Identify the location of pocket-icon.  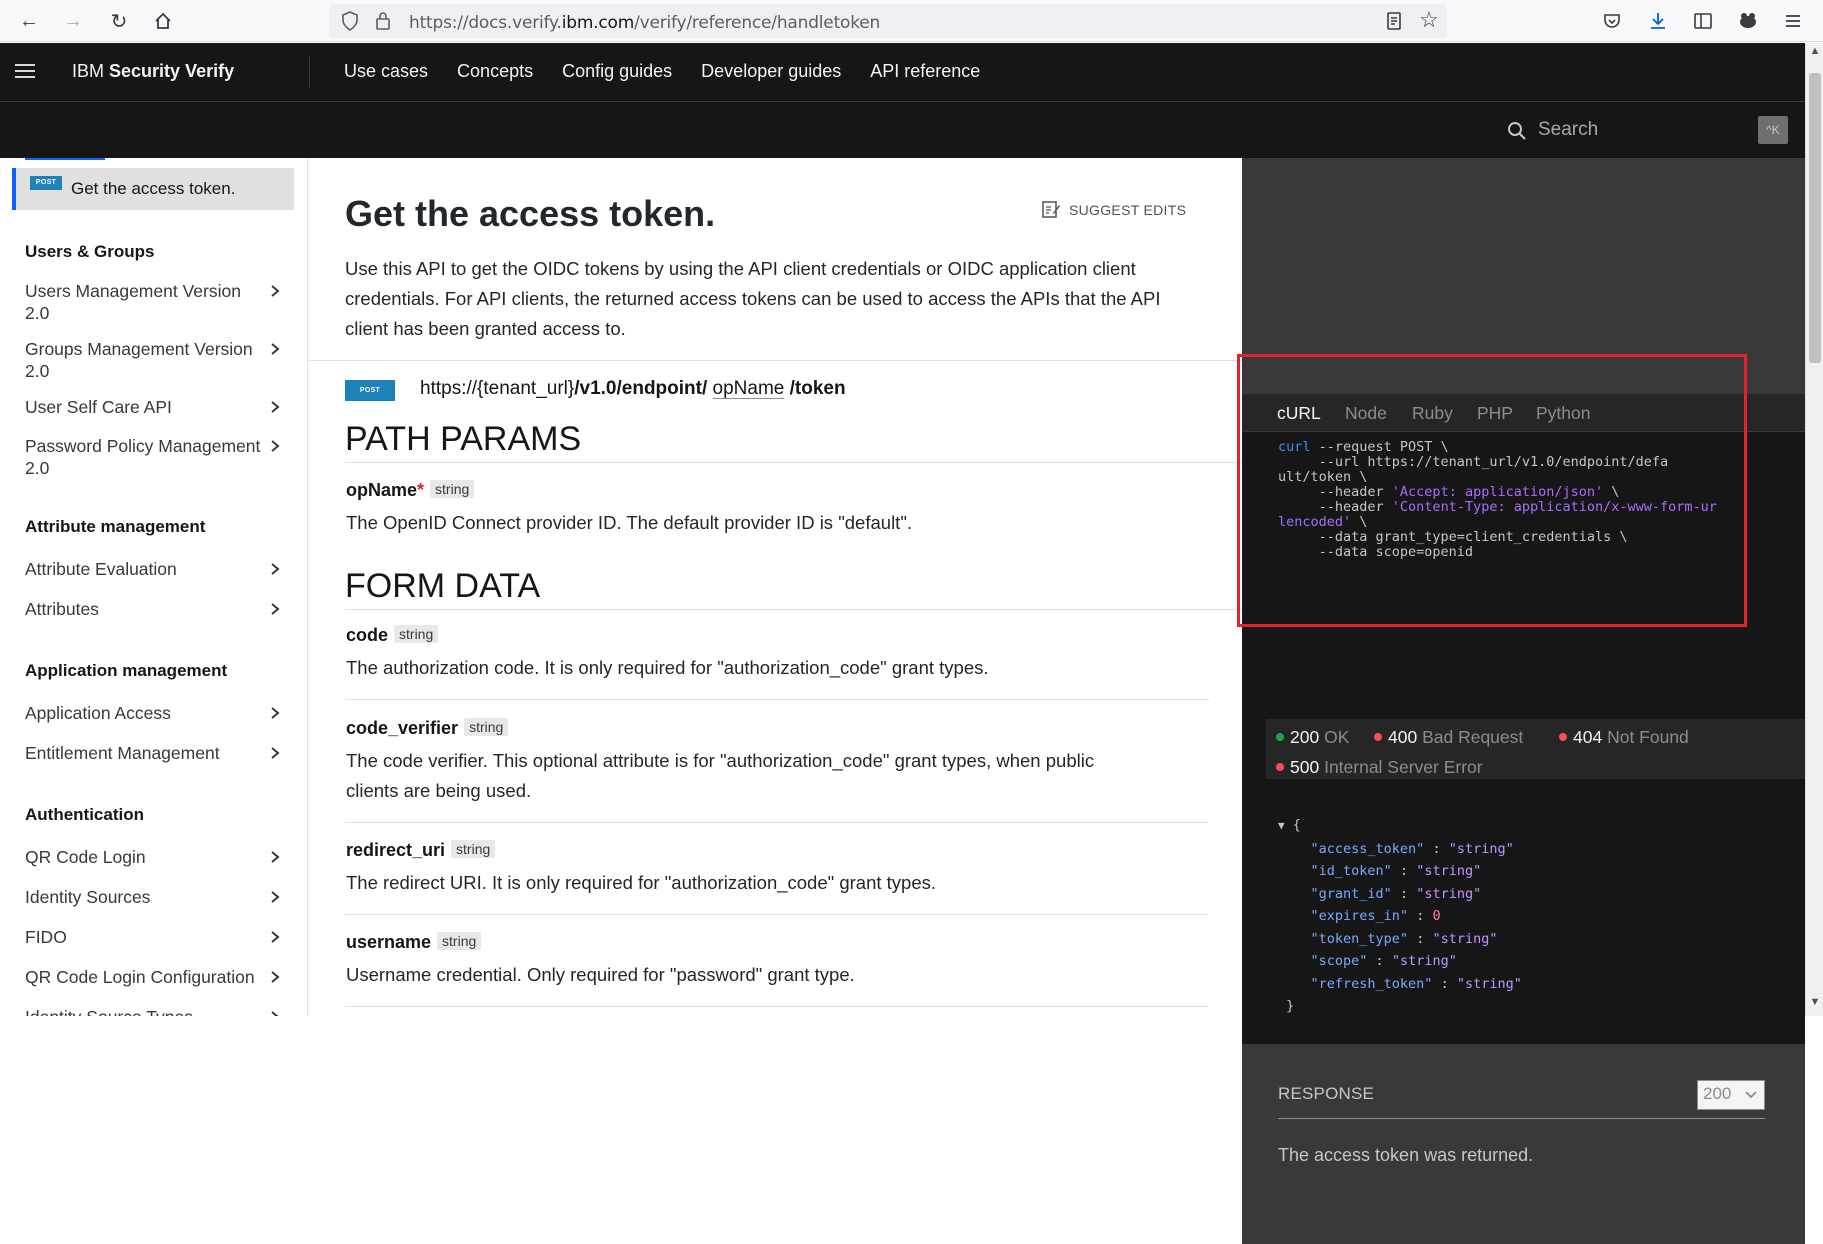
(1612, 21).